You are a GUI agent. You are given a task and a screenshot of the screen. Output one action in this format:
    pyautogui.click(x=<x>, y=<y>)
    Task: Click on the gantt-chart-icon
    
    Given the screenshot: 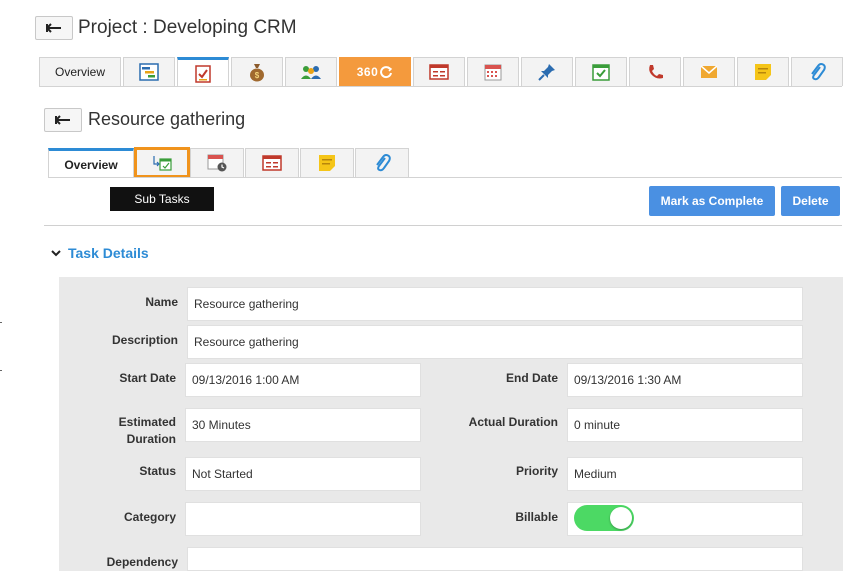 What is the action you would take?
    pyautogui.click(x=149, y=72)
    